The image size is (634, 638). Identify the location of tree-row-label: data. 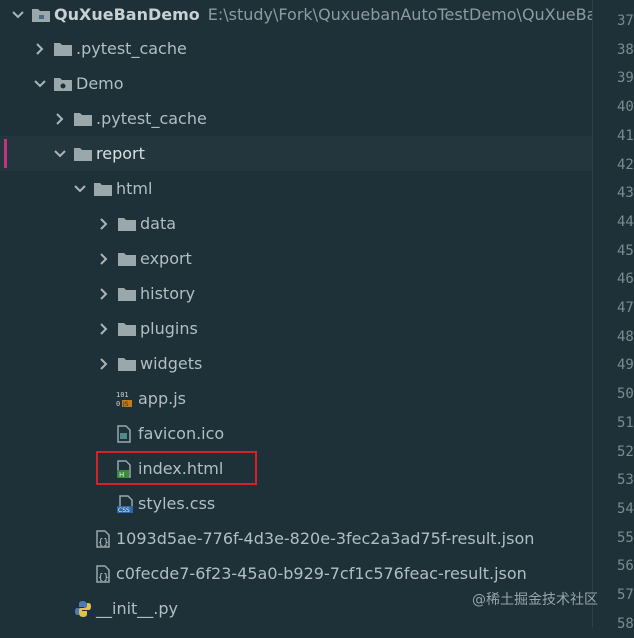
(158, 223).